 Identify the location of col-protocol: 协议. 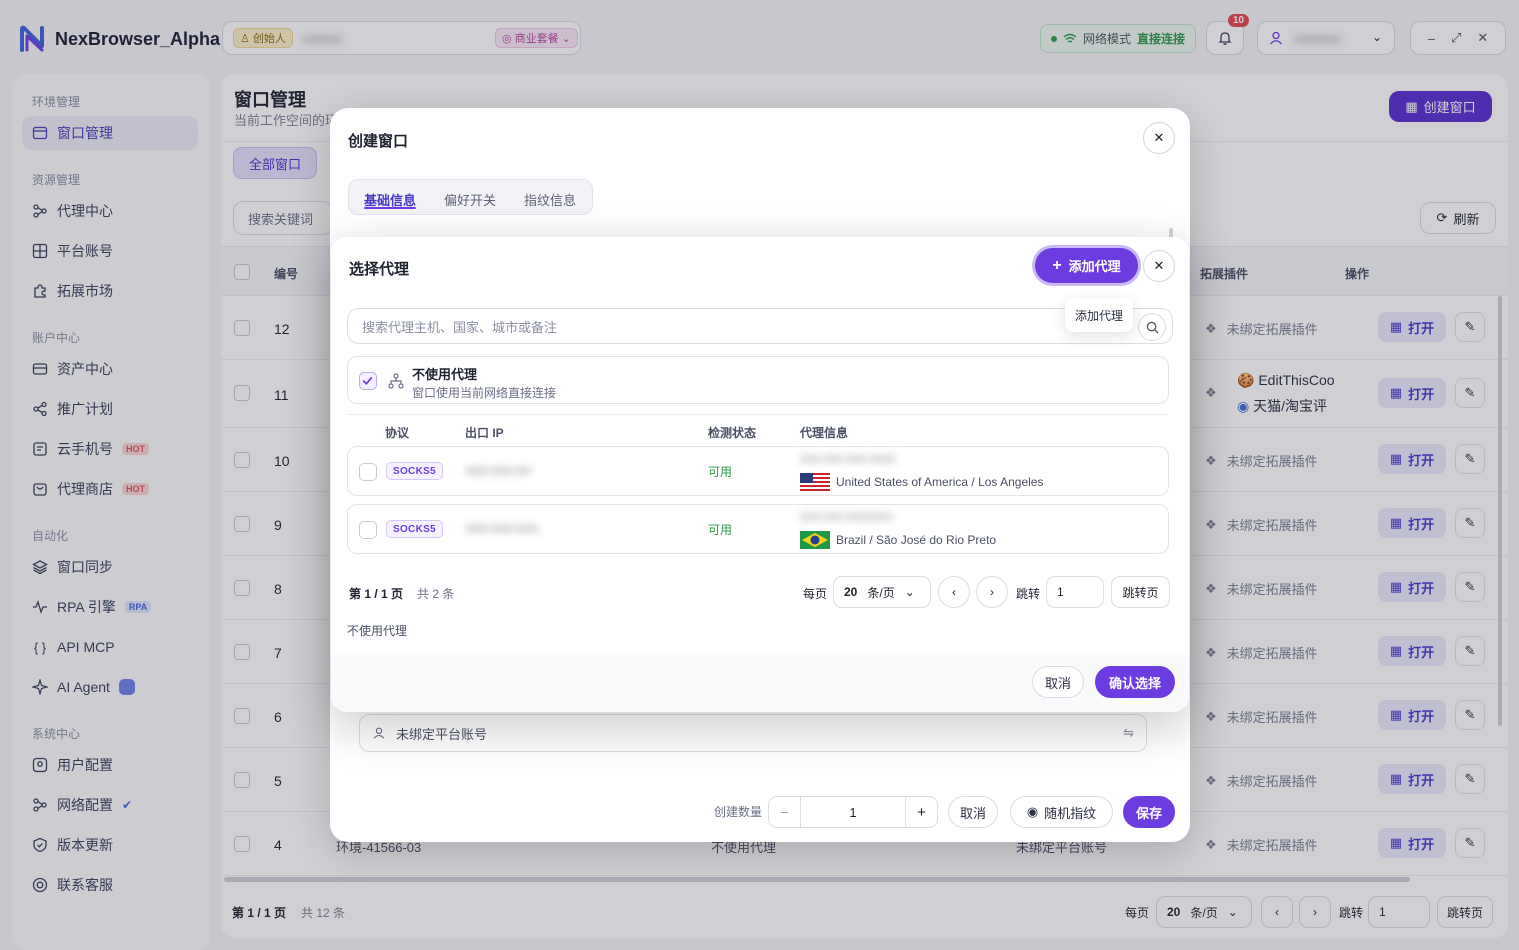
(397, 433).